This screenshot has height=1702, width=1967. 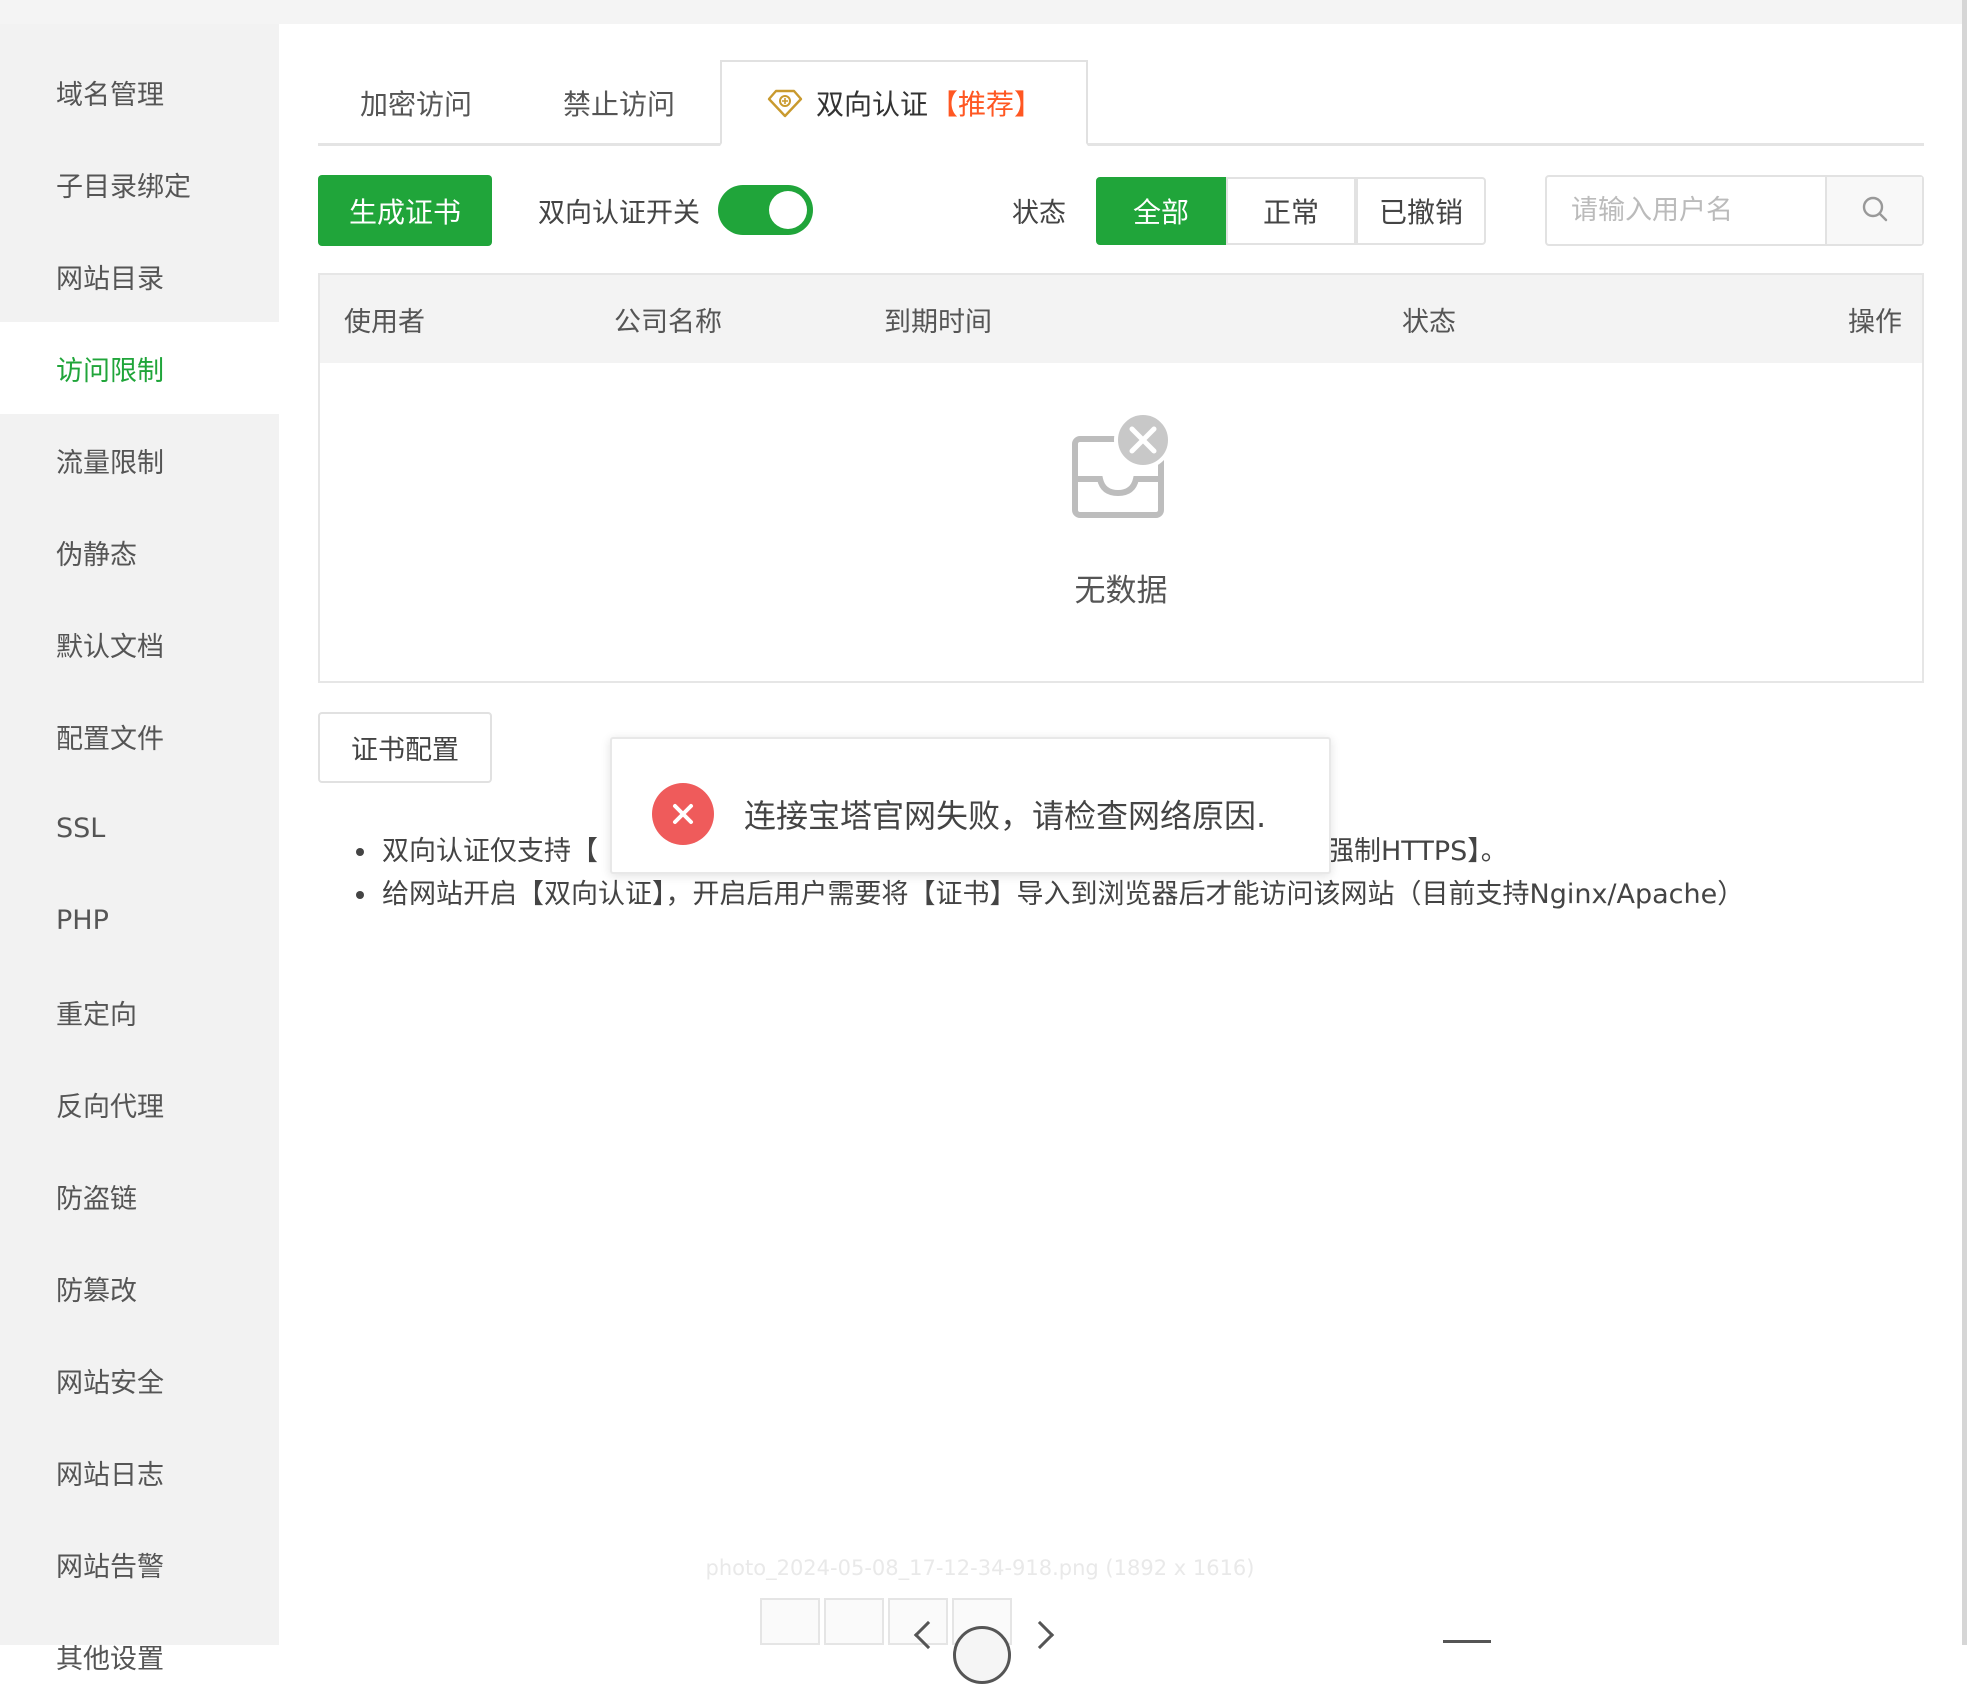 I want to click on status-filter-revoked: 已撤销, so click(x=1421, y=211).